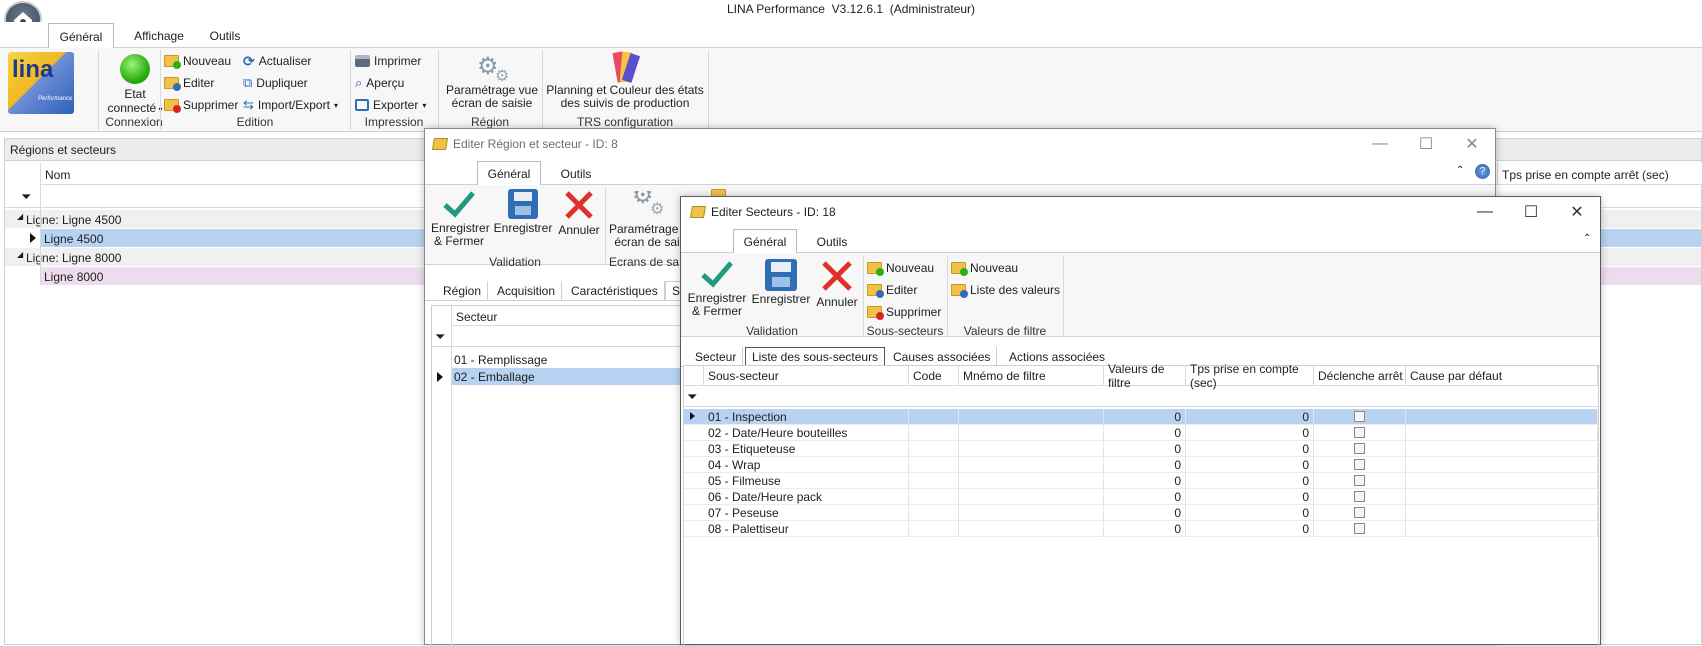  Describe the element at coordinates (1482, 171) in the screenshot. I see `help-icon: ?` at that location.